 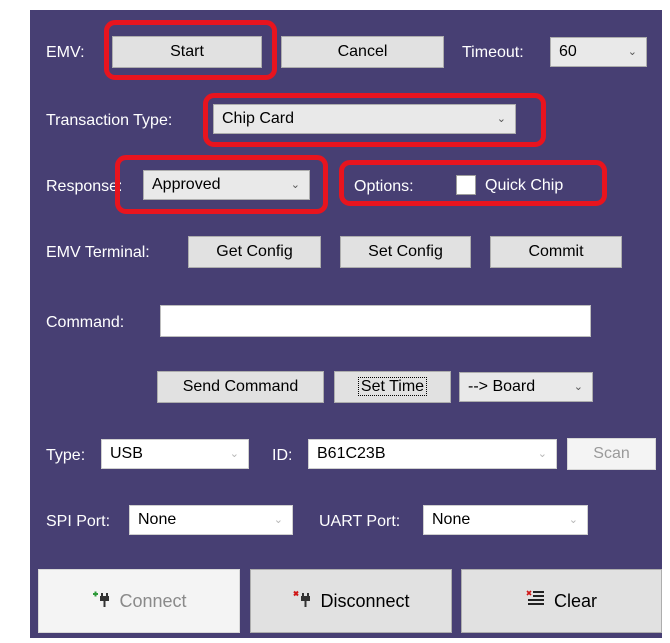 What do you see at coordinates (302, 602) in the screenshot?
I see `plug-disconnect-icon` at bounding box center [302, 602].